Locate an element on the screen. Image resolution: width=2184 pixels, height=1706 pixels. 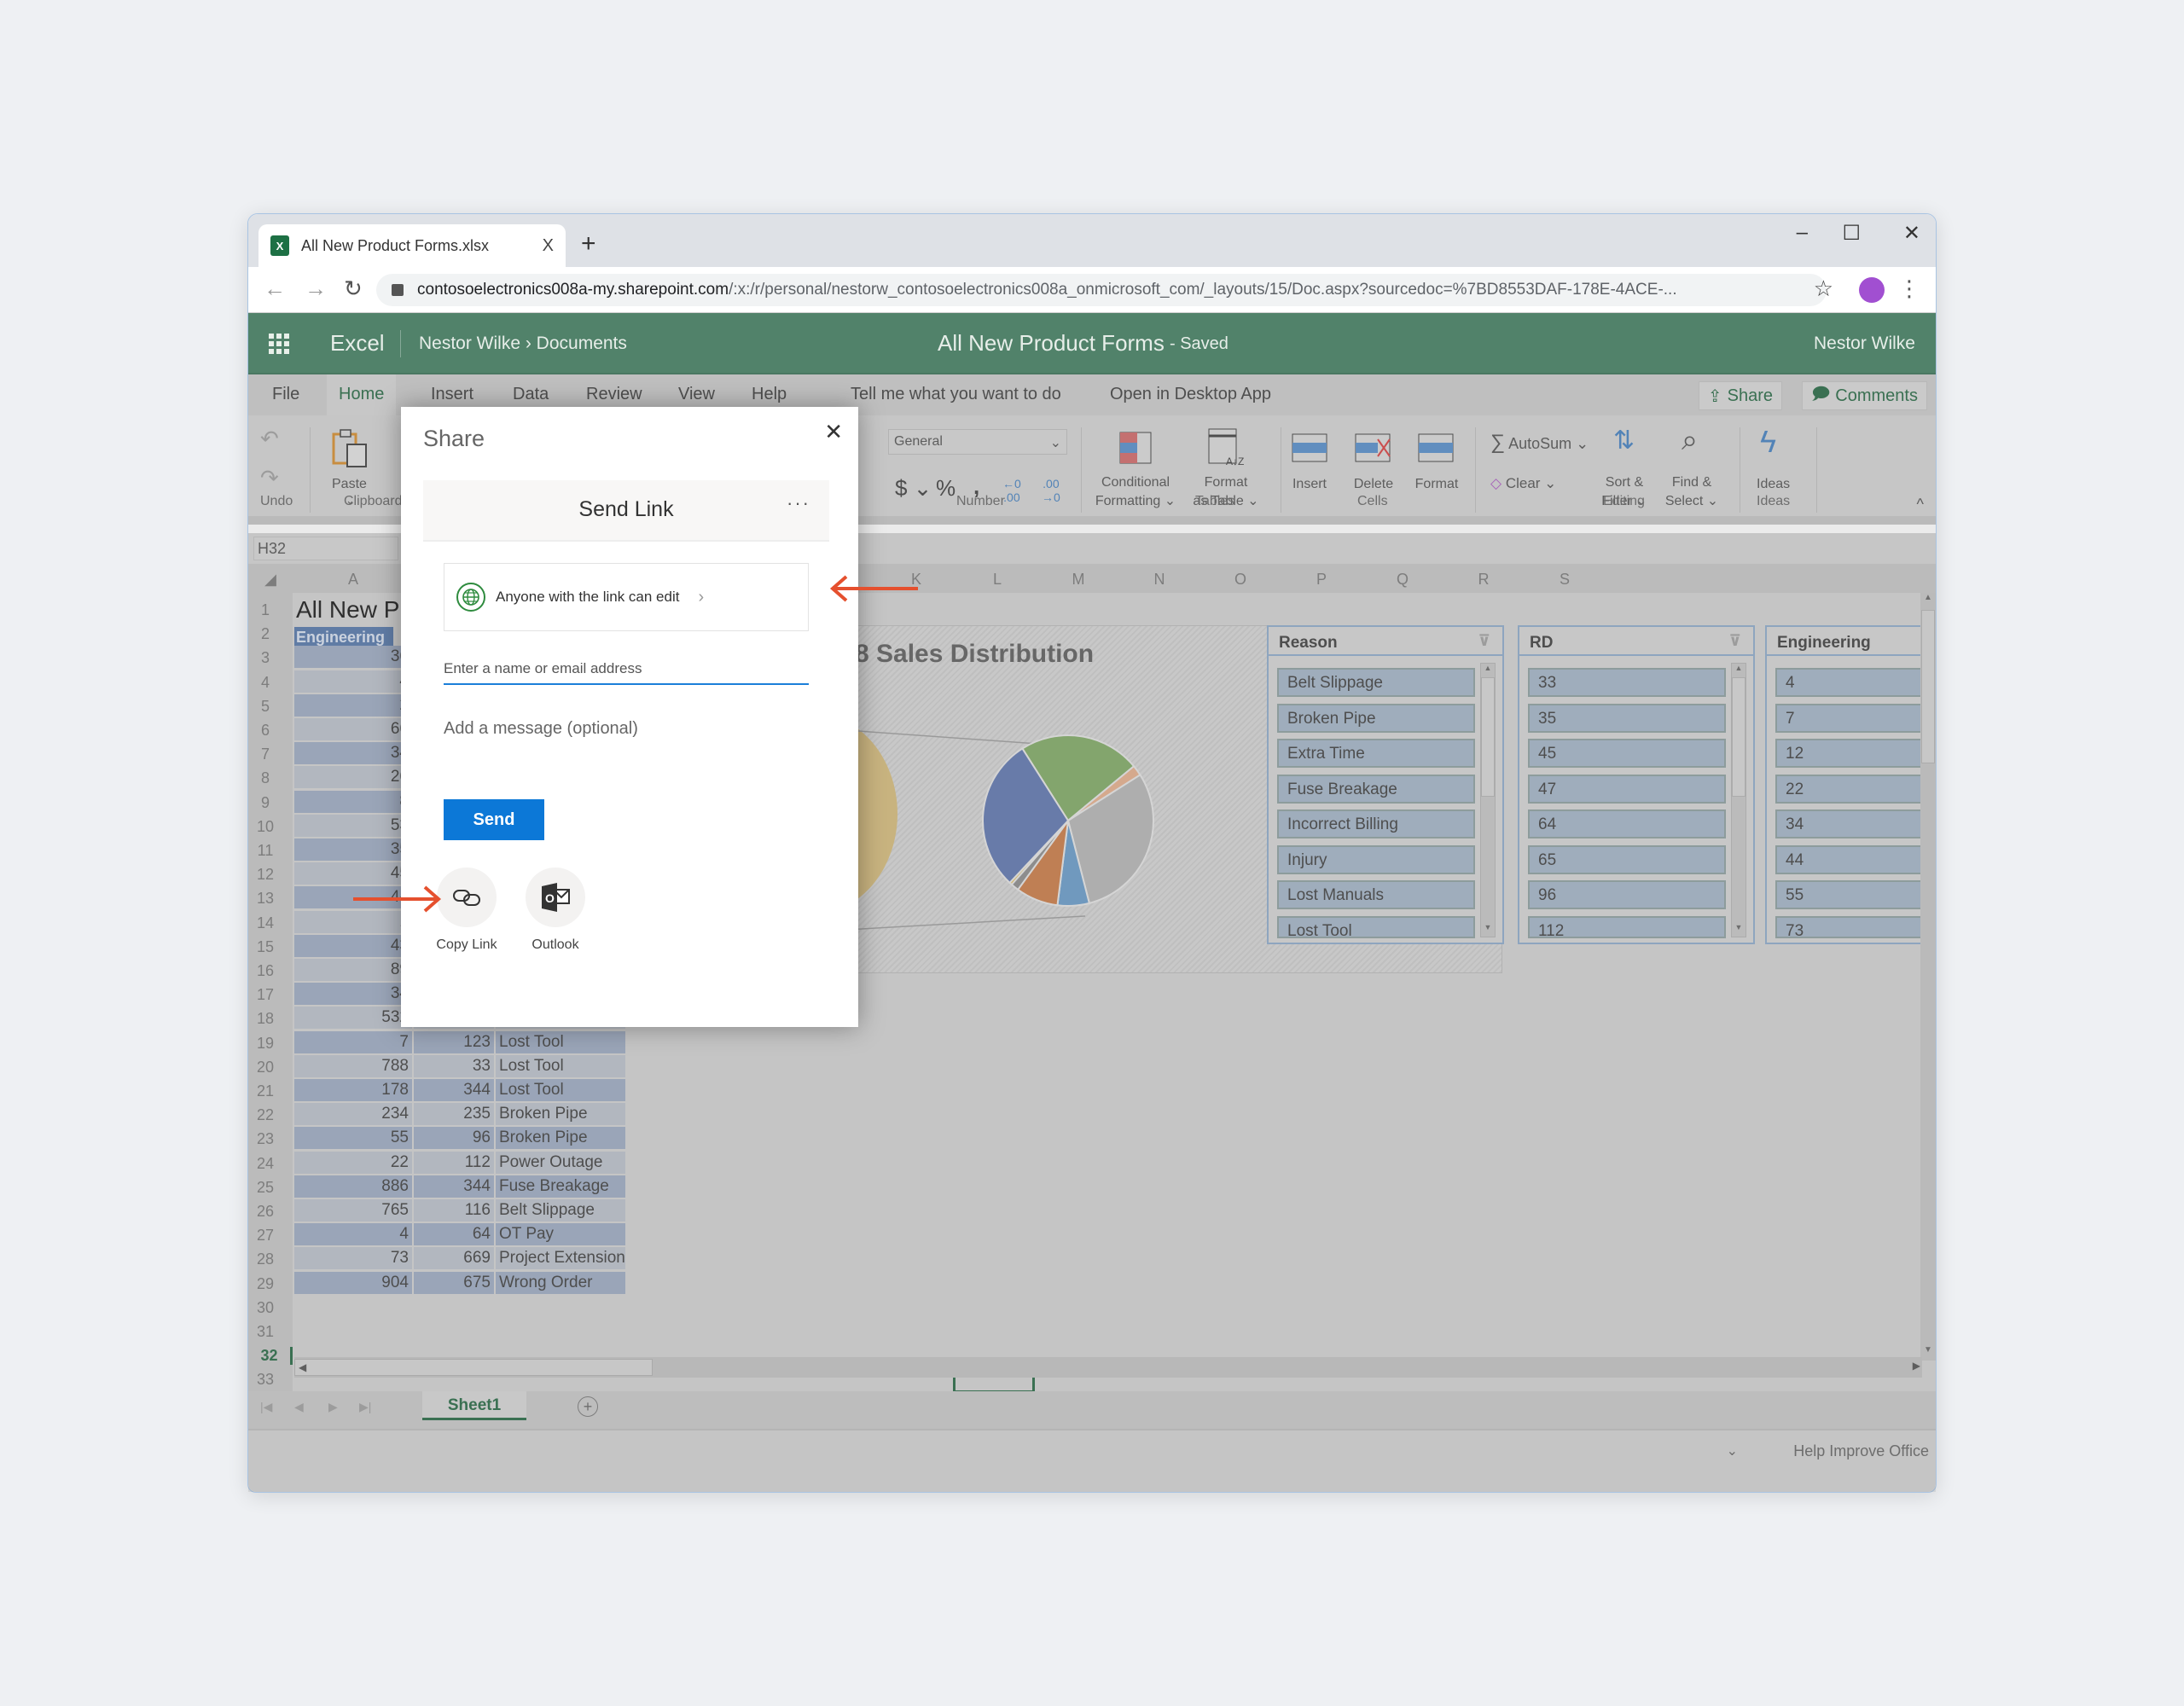
slicer-item: Belt Slippage is located at coordinates (1376, 682).